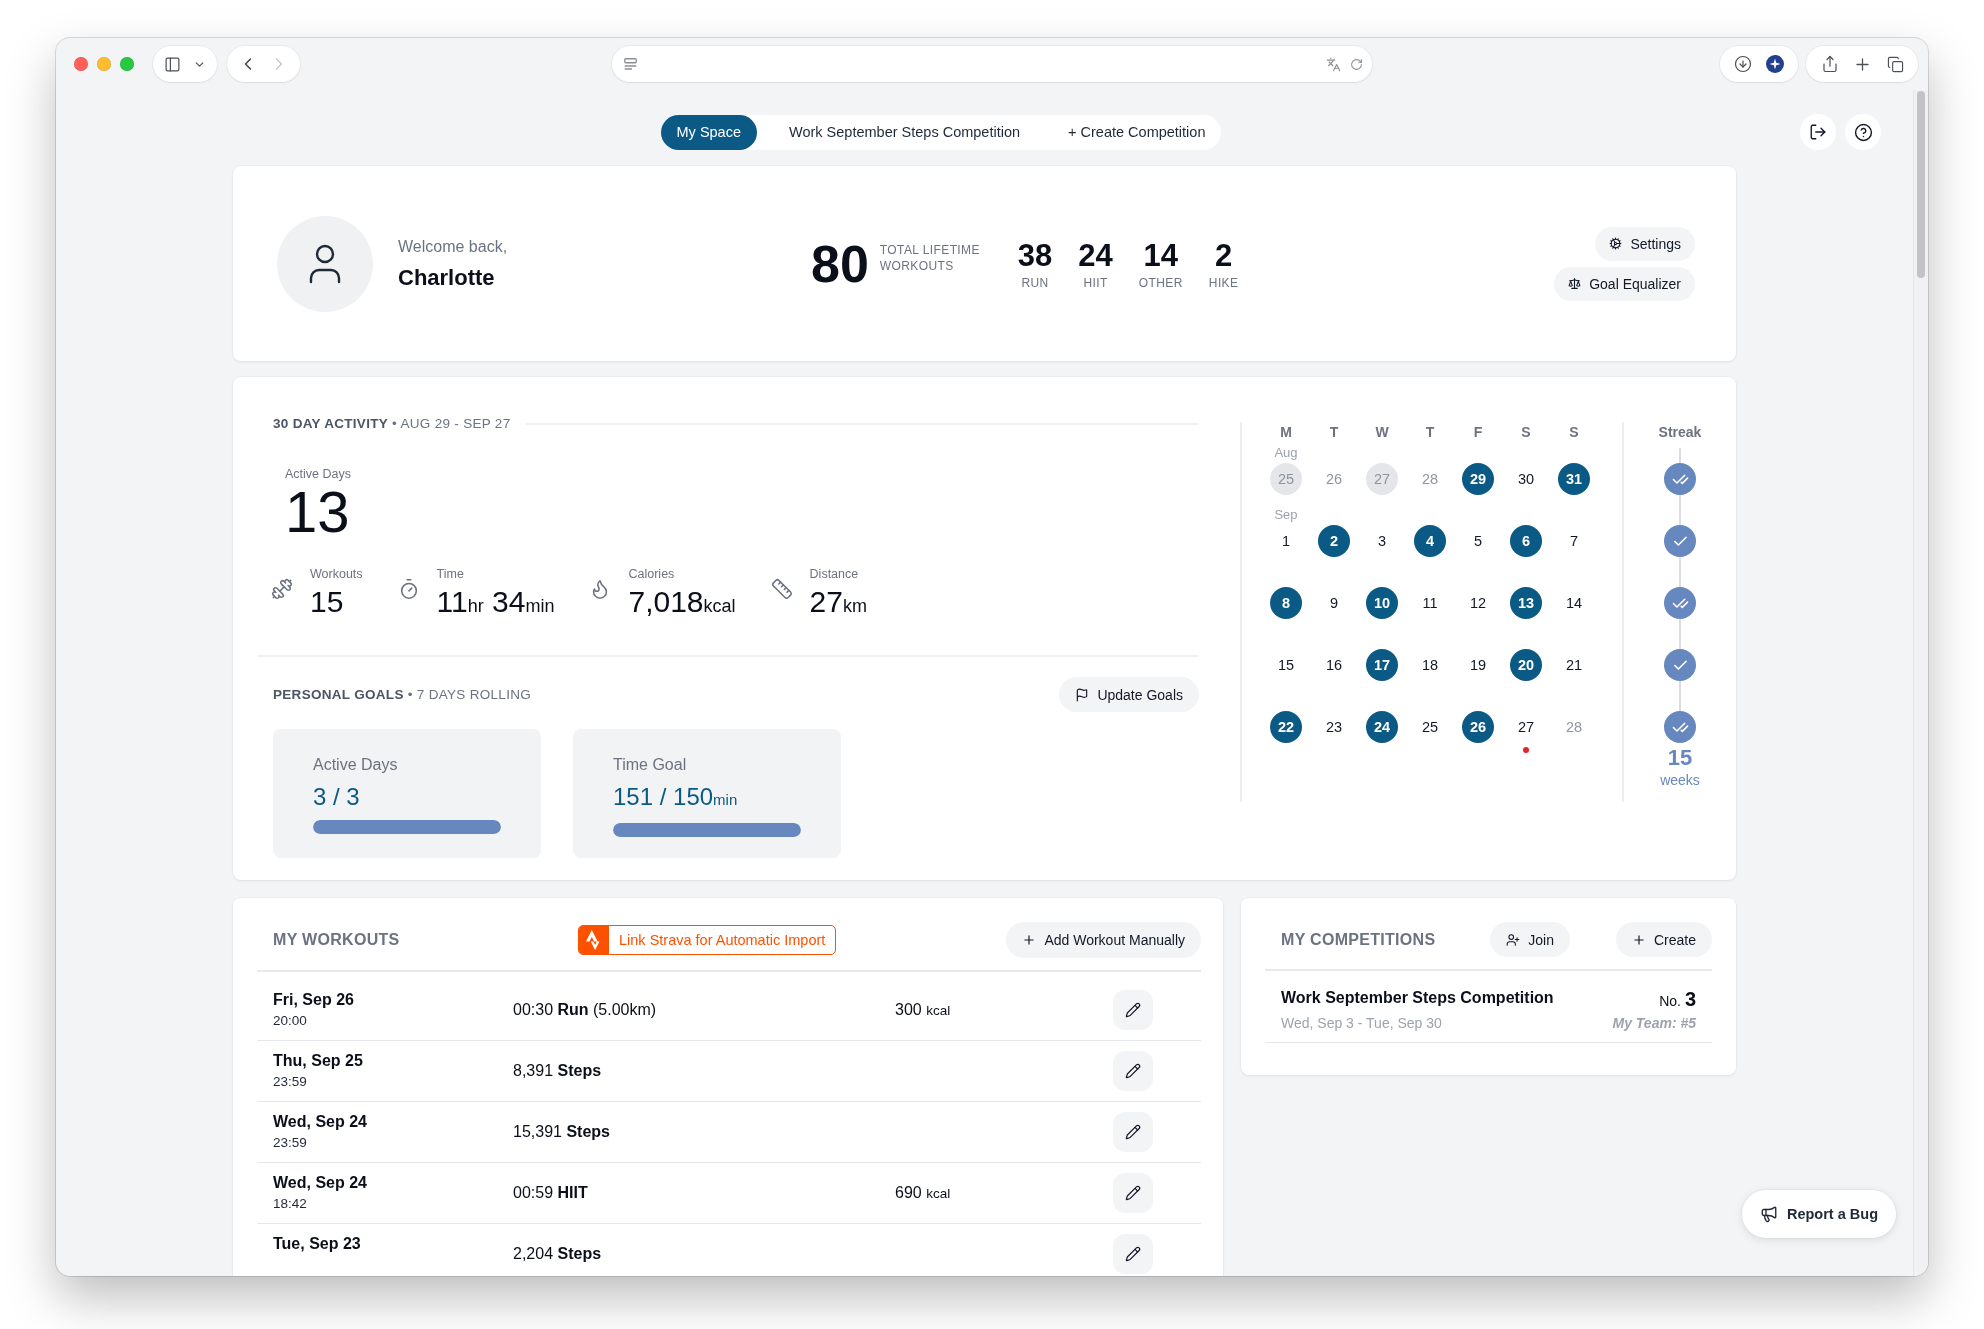 Image resolution: width=1984 pixels, height=1329 pixels. What do you see at coordinates (1129, 694) in the screenshot?
I see `update-goals-button: Update Goals` at bounding box center [1129, 694].